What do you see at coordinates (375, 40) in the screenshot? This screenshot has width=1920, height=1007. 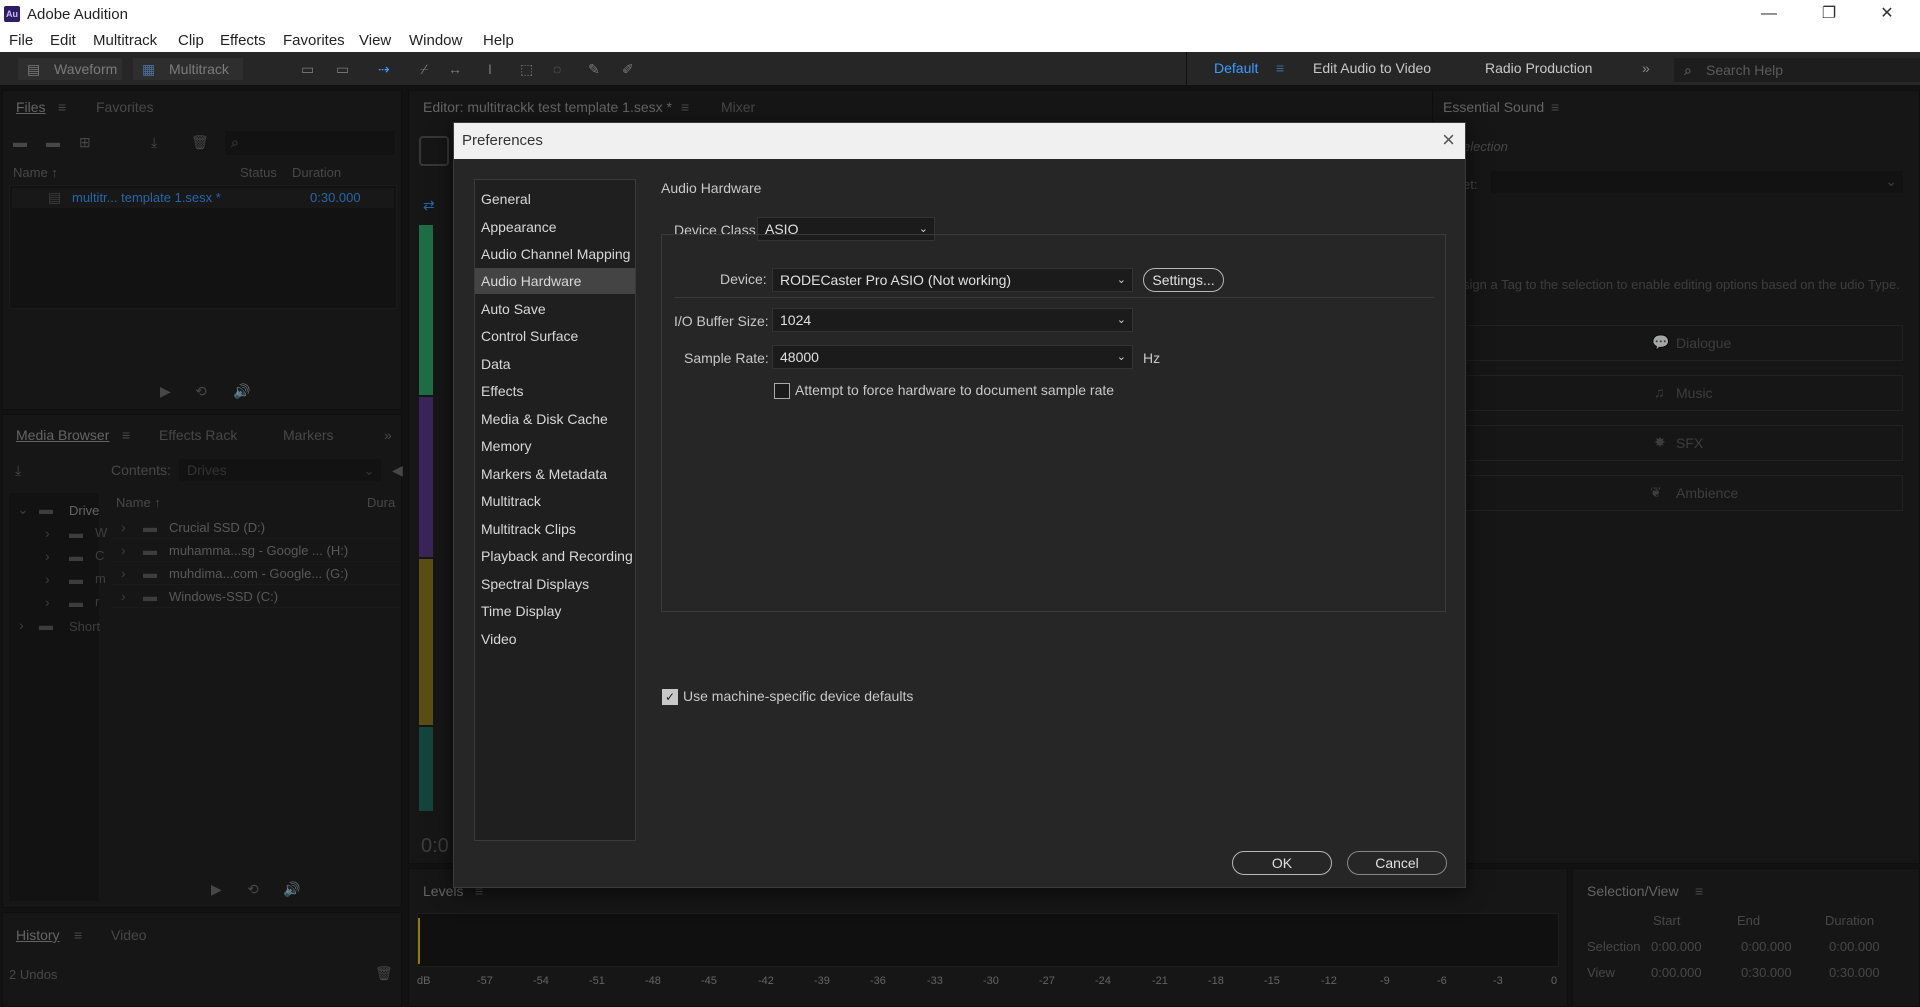 I see `menu-view: View` at bounding box center [375, 40].